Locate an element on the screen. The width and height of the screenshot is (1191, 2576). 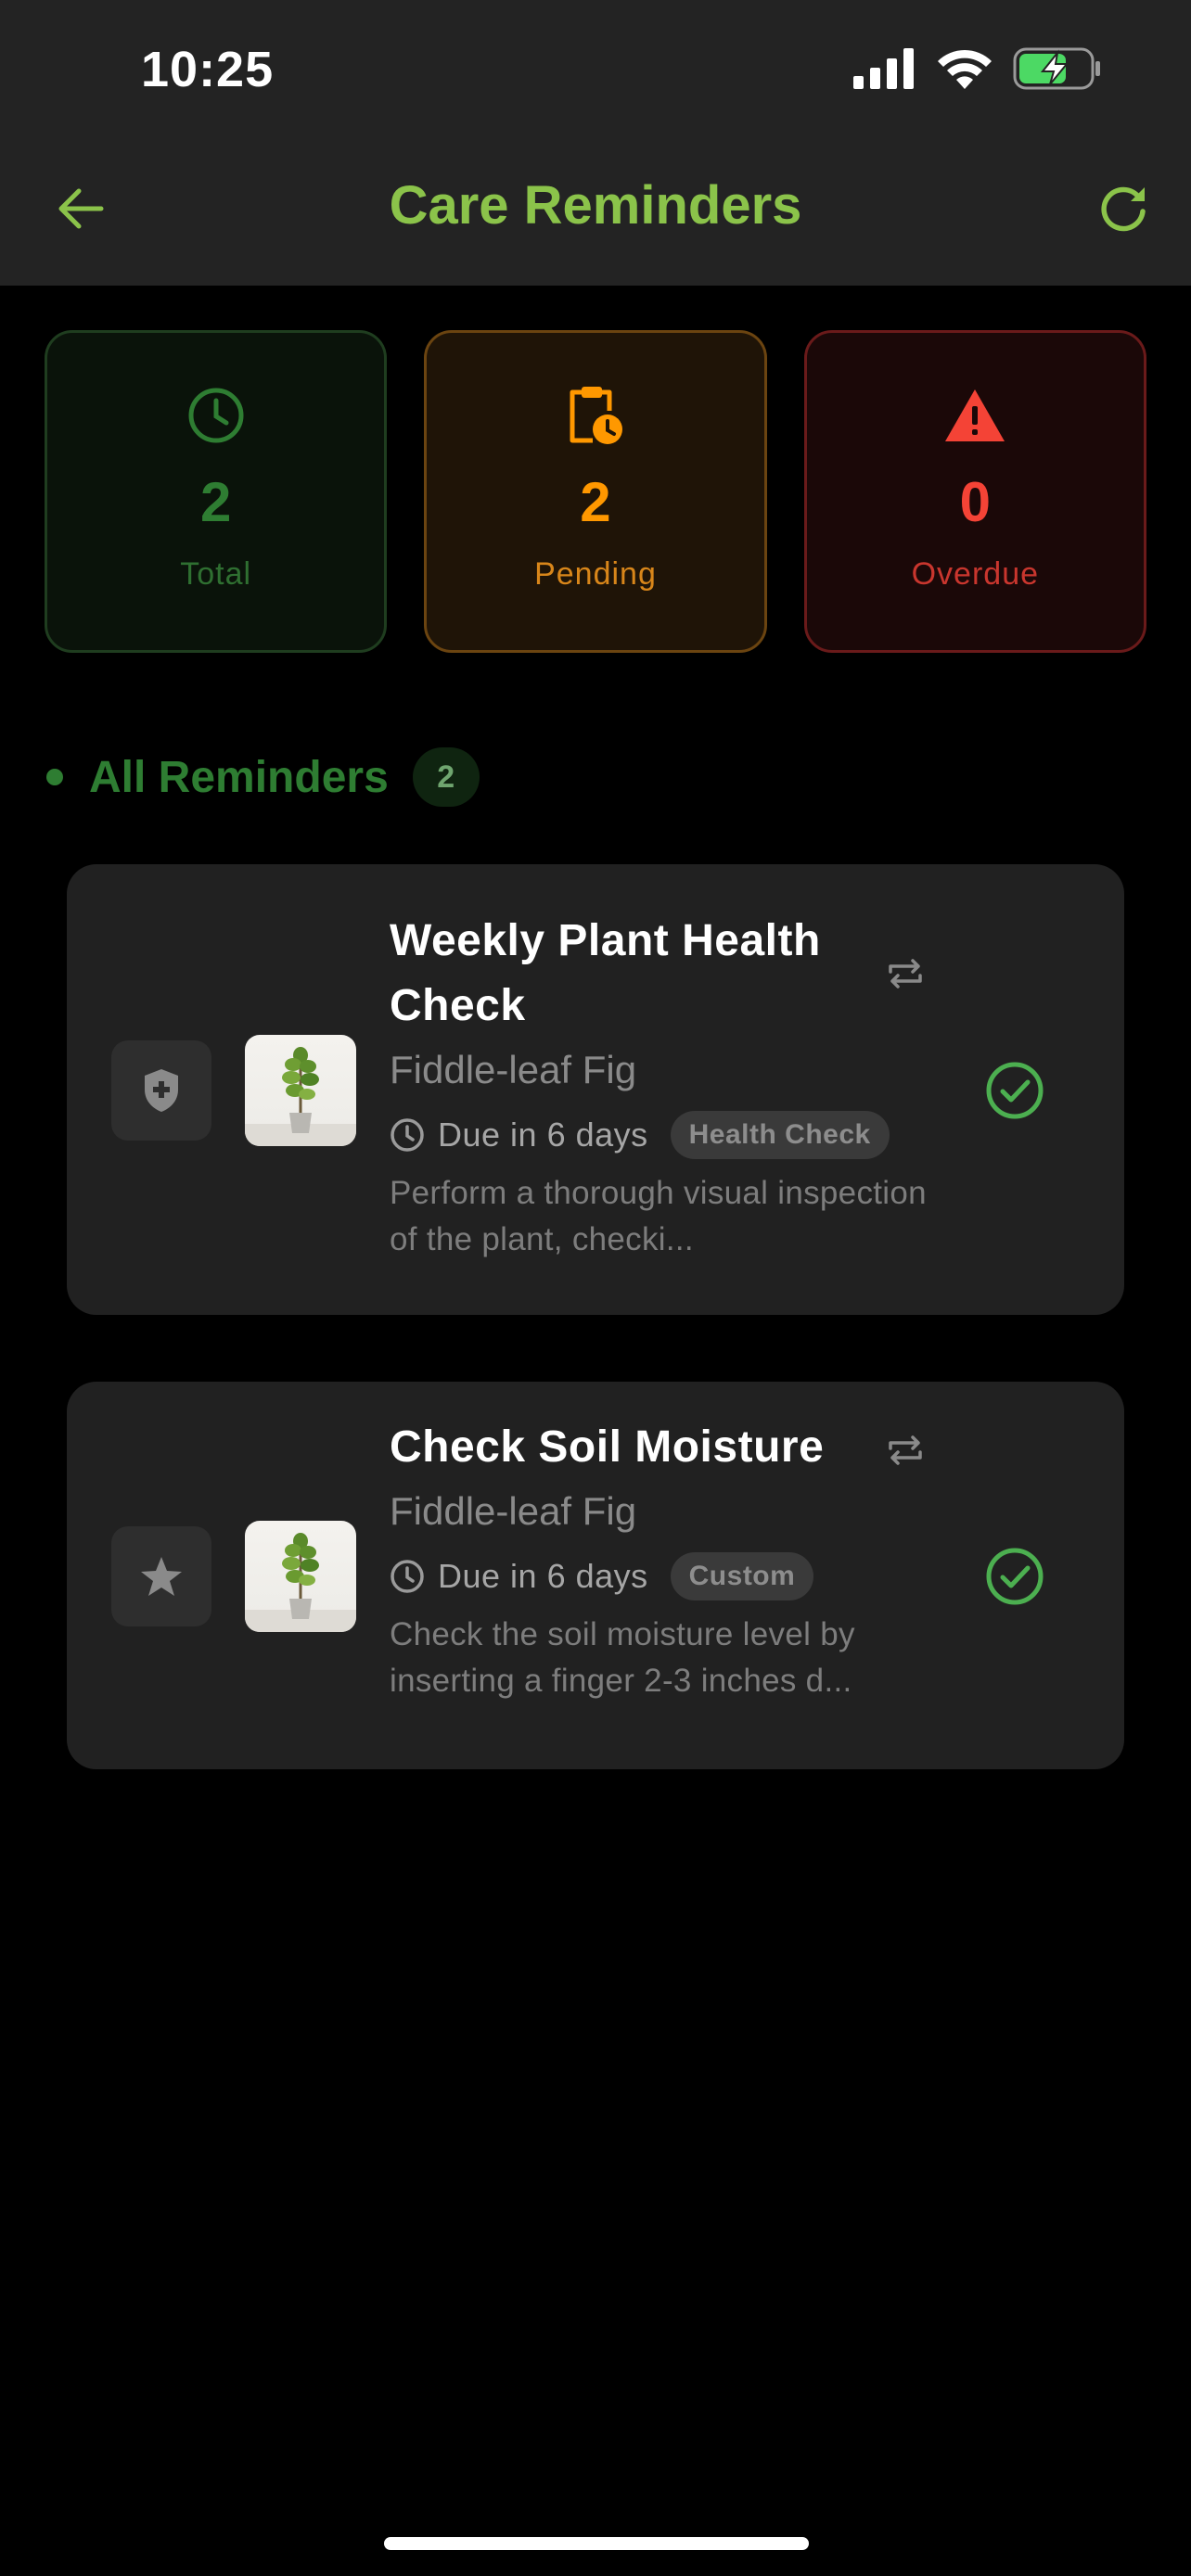
wifi-icon is located at coordinates (964, 71).